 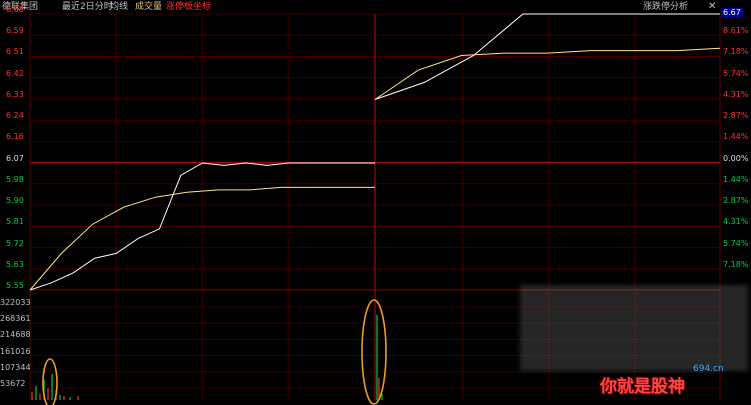 What do you see at coordinates (732, 13) in the screenshot?
I see `last-price-tag: 6.67` at bounding box center [732, 13].